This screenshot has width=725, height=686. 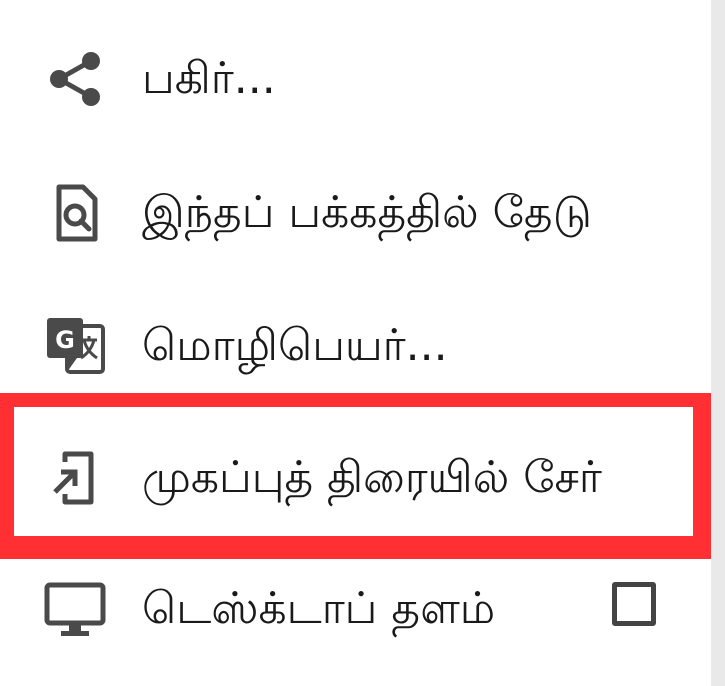 What do you see at coordinates (75, 478) in the screenshot?
I see `add-to-home-screen-icon` at bounding box center [75, 478].